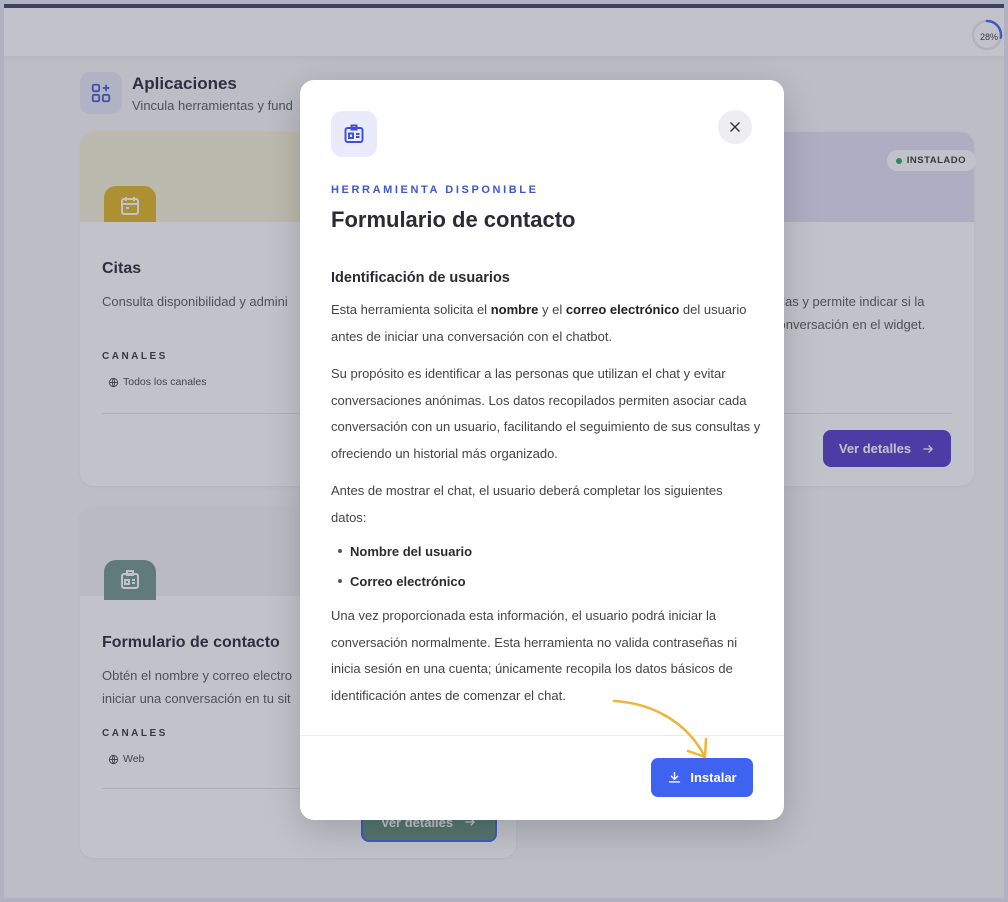 The width and height of the screenshot is (1008, 902). Describe the element at coordinates (411, 309) in the screenshot. I see `text: Esta herramienta solicita el` at that location.